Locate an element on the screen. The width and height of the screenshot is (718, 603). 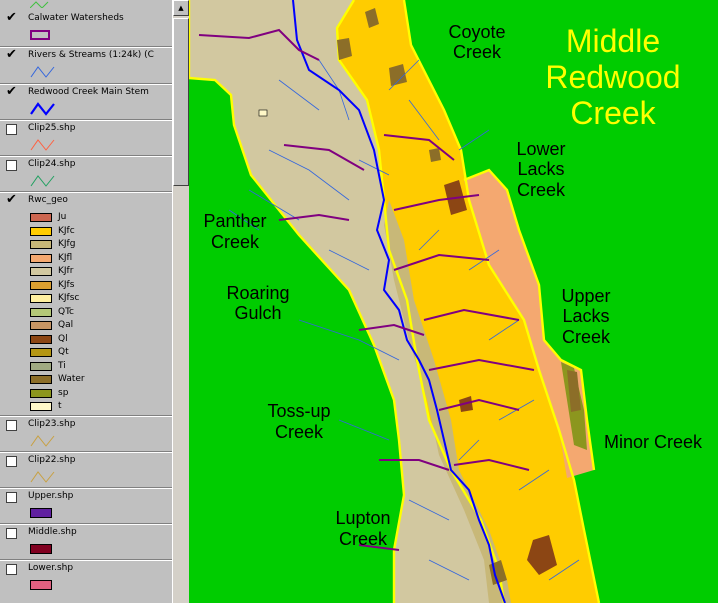
layer-name: Clip25.shp is located at coordinates (52, 128).